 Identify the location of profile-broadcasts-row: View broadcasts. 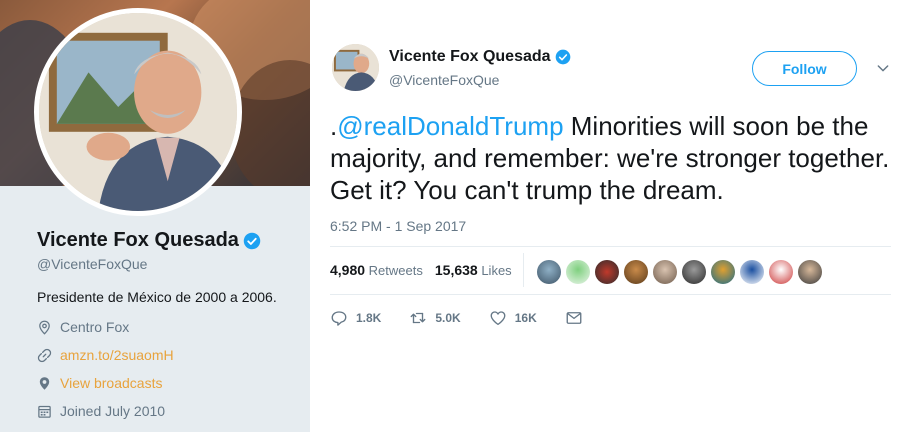
(99, 383).